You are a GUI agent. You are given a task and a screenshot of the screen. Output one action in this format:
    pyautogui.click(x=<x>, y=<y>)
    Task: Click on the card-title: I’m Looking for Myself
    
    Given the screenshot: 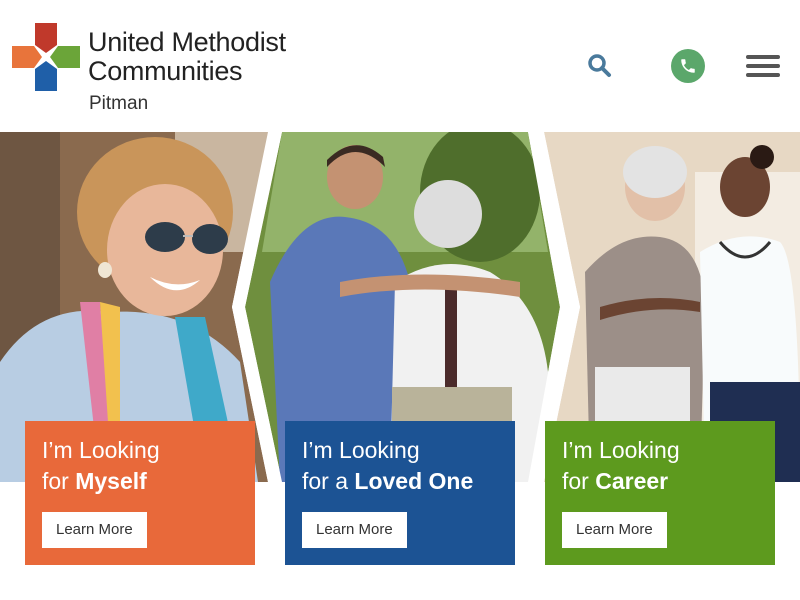 What is the action you would take?
    pyautogui.click(x=101, y=466)
    